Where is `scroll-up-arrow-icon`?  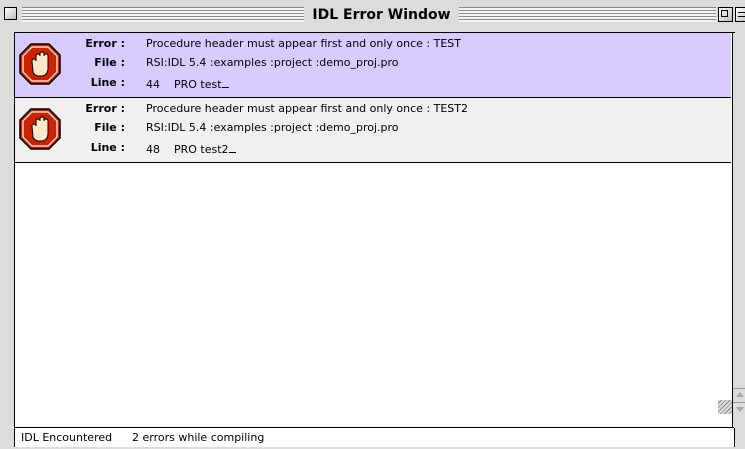 scroll-up-arrow-icon is located at coordinates (739, 395).